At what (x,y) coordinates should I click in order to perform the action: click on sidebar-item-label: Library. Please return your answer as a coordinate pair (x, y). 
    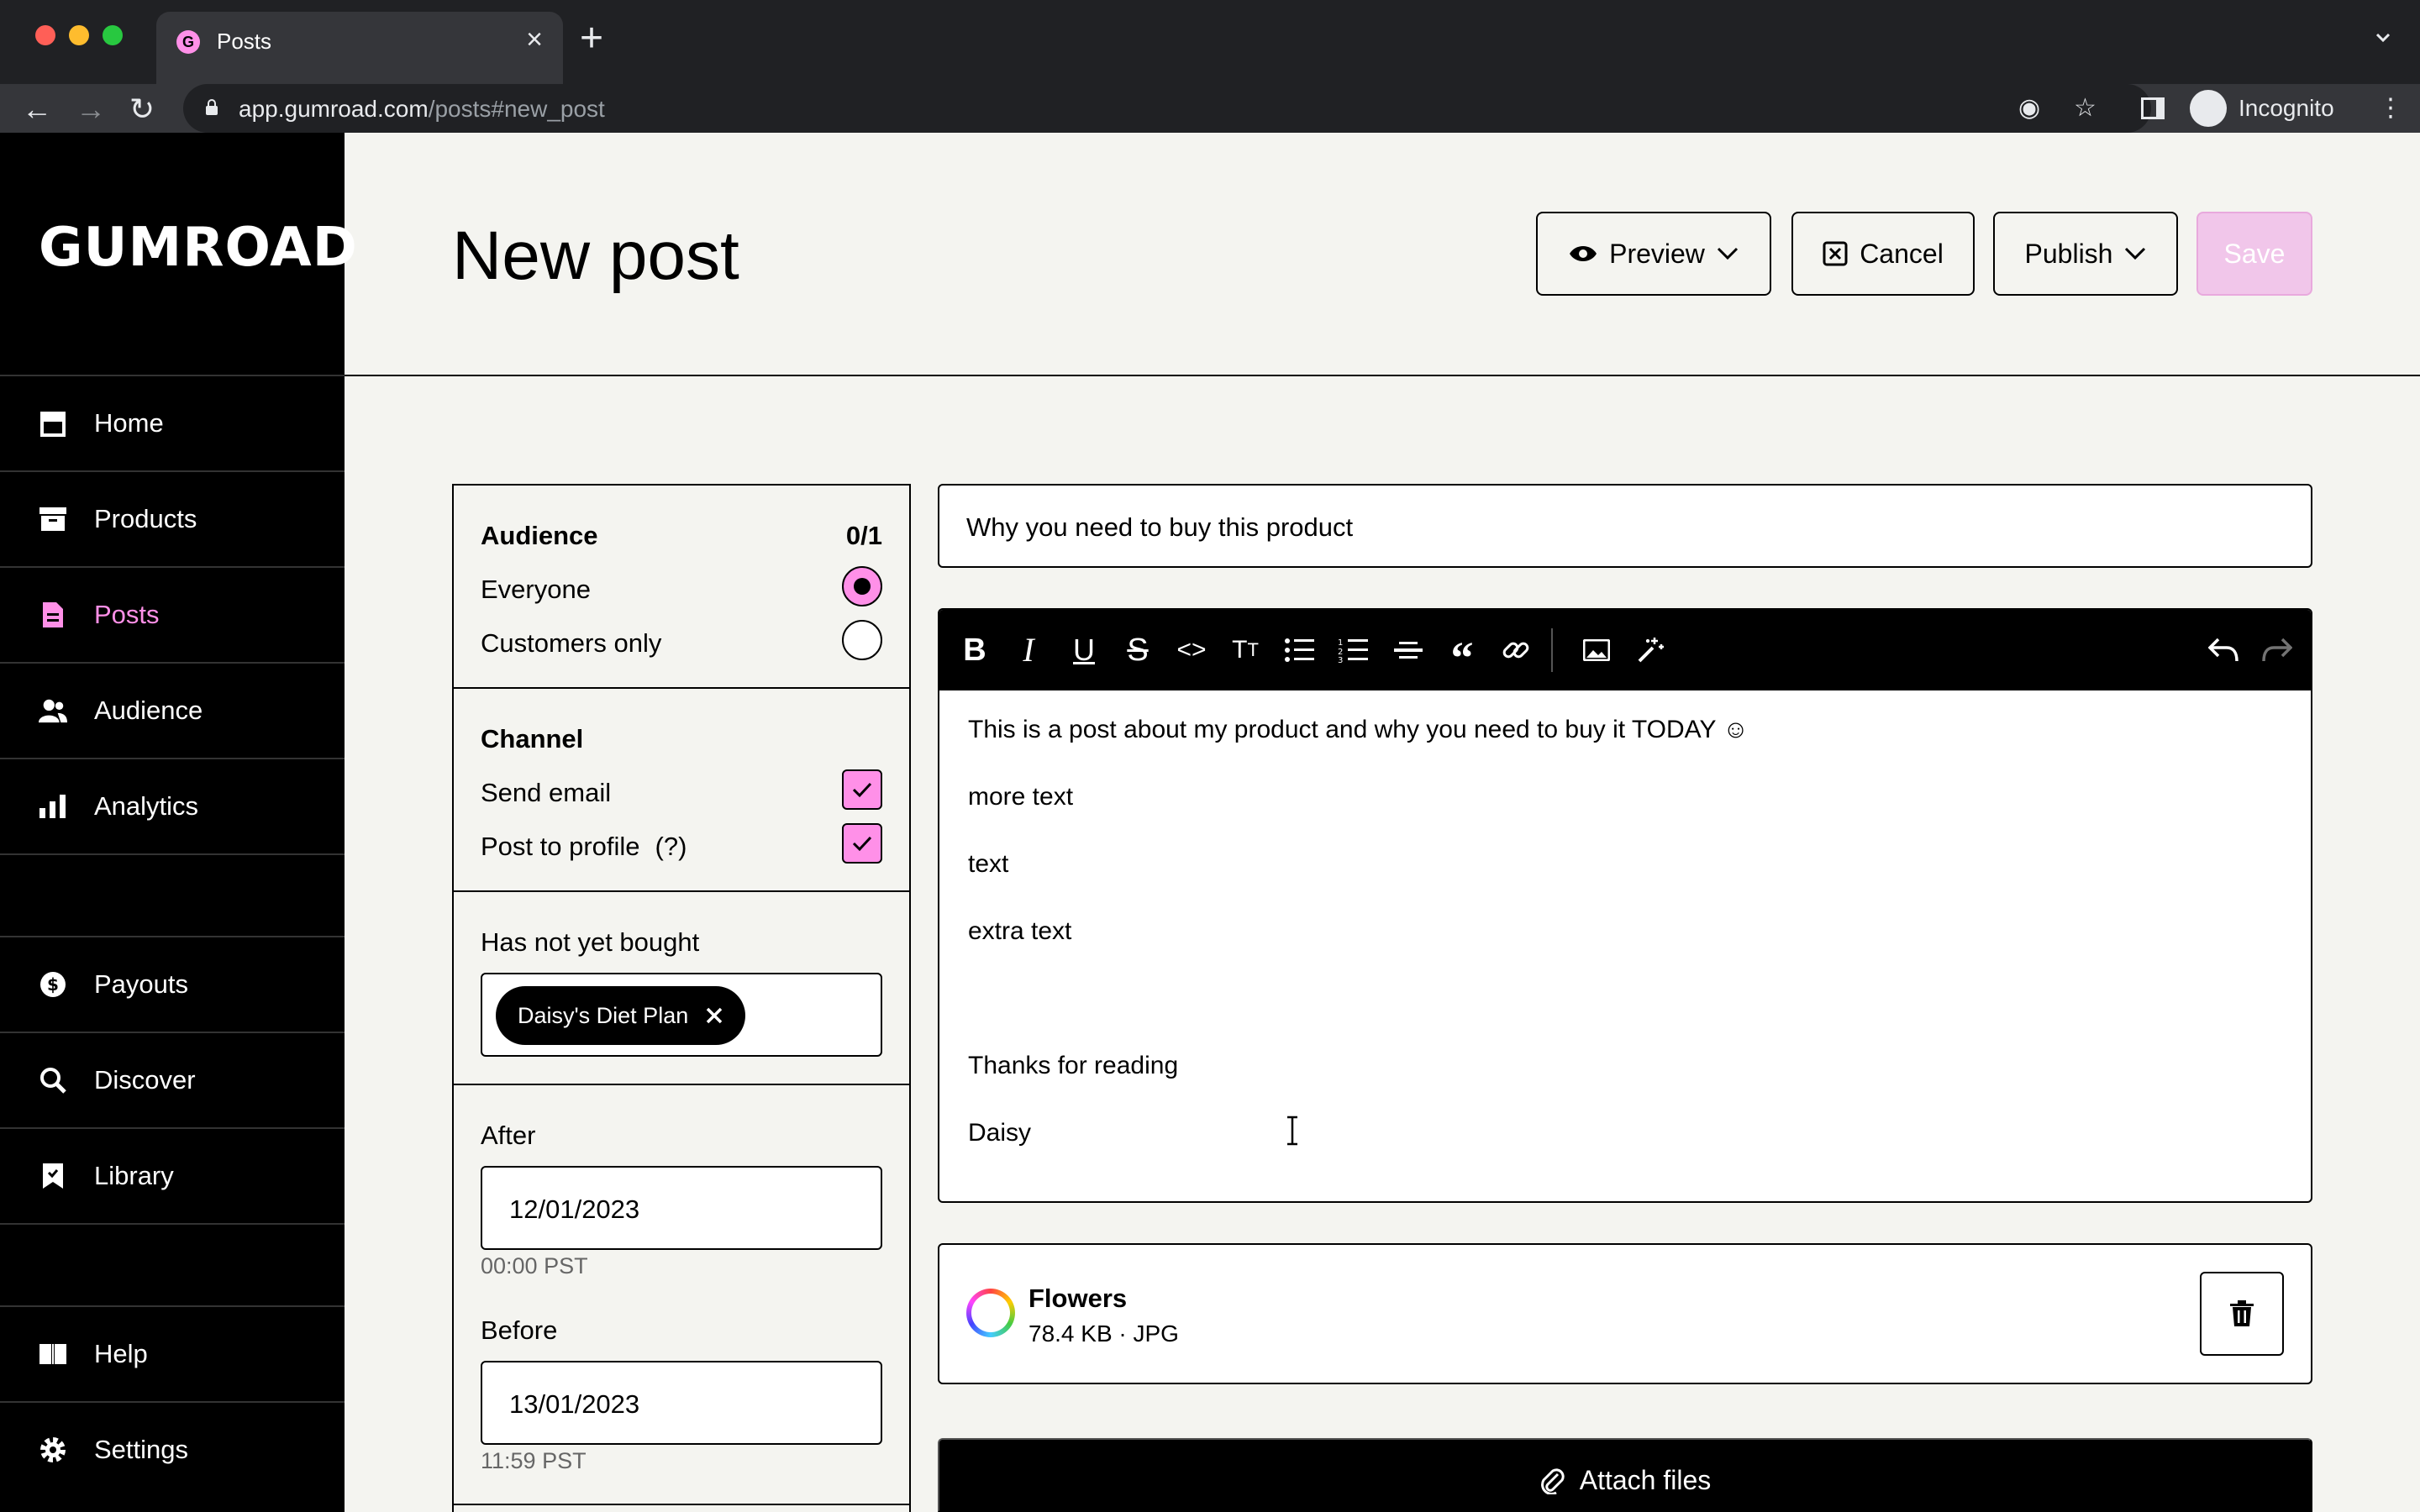
    Looking at the image, I should click on (134, 1175).